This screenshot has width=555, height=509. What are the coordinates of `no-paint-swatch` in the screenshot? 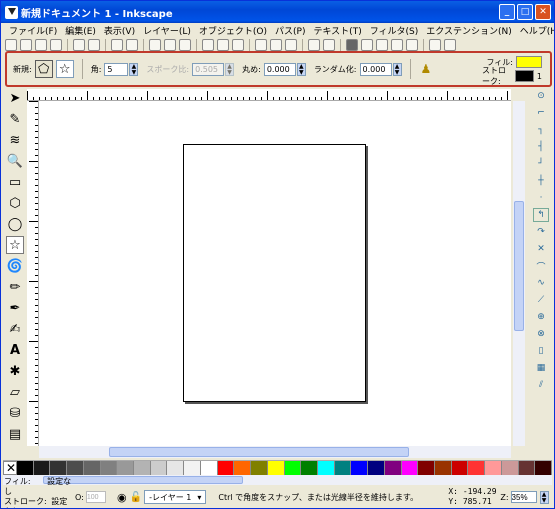 It's located at (10, 468).